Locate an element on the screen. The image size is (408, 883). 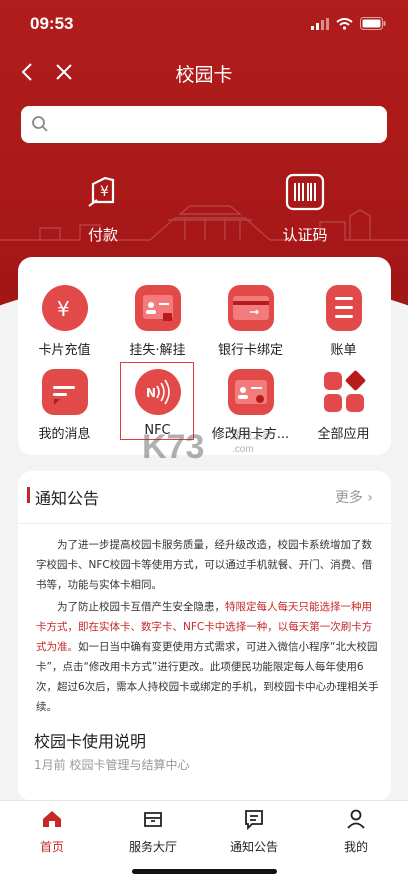
tab-home: 首页 is located at coordinates (52, 831).